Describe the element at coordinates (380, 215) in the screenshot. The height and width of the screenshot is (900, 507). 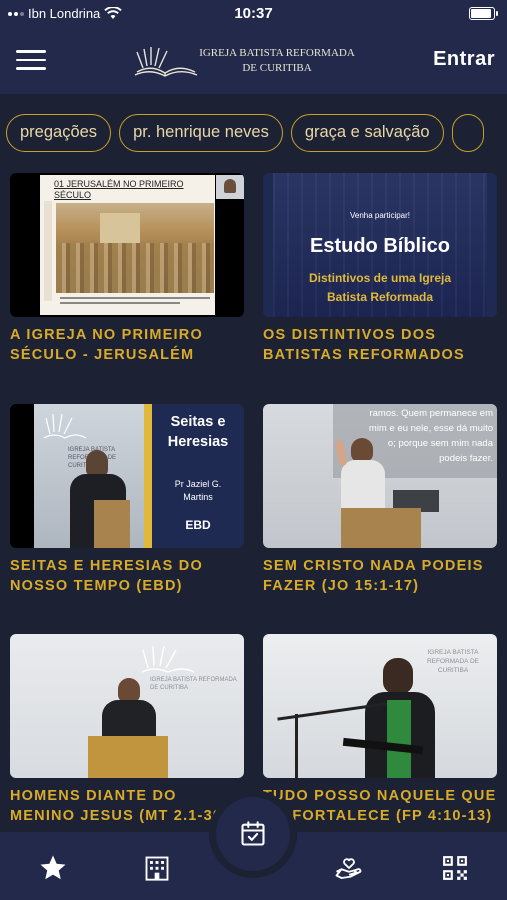
I see `thumbnail-kicker: Venha participar!` at that location.